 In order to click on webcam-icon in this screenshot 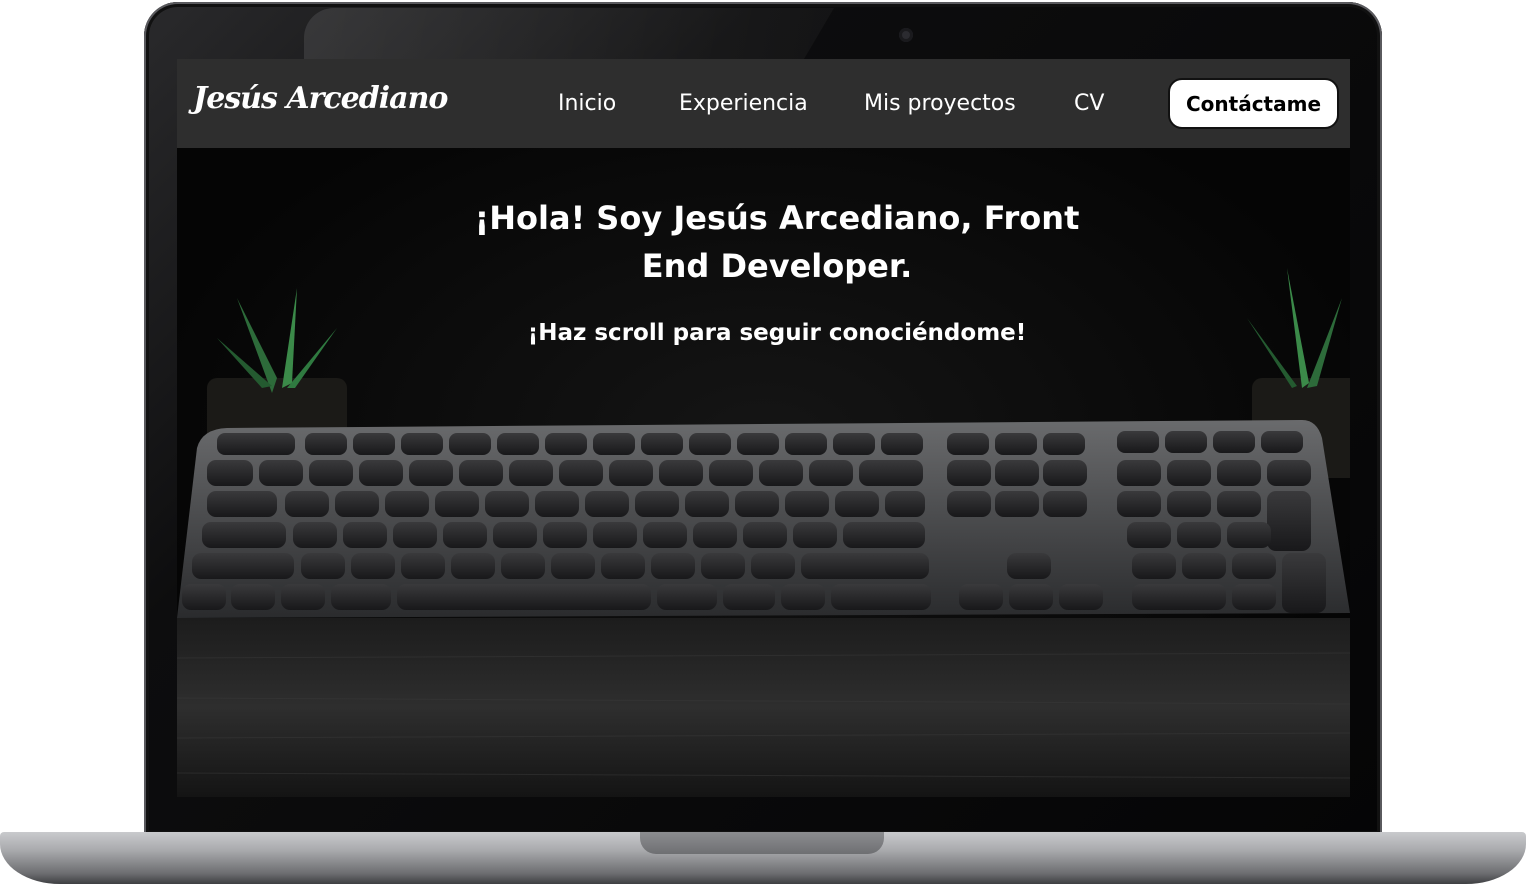, I will do `click(906, 35)`.